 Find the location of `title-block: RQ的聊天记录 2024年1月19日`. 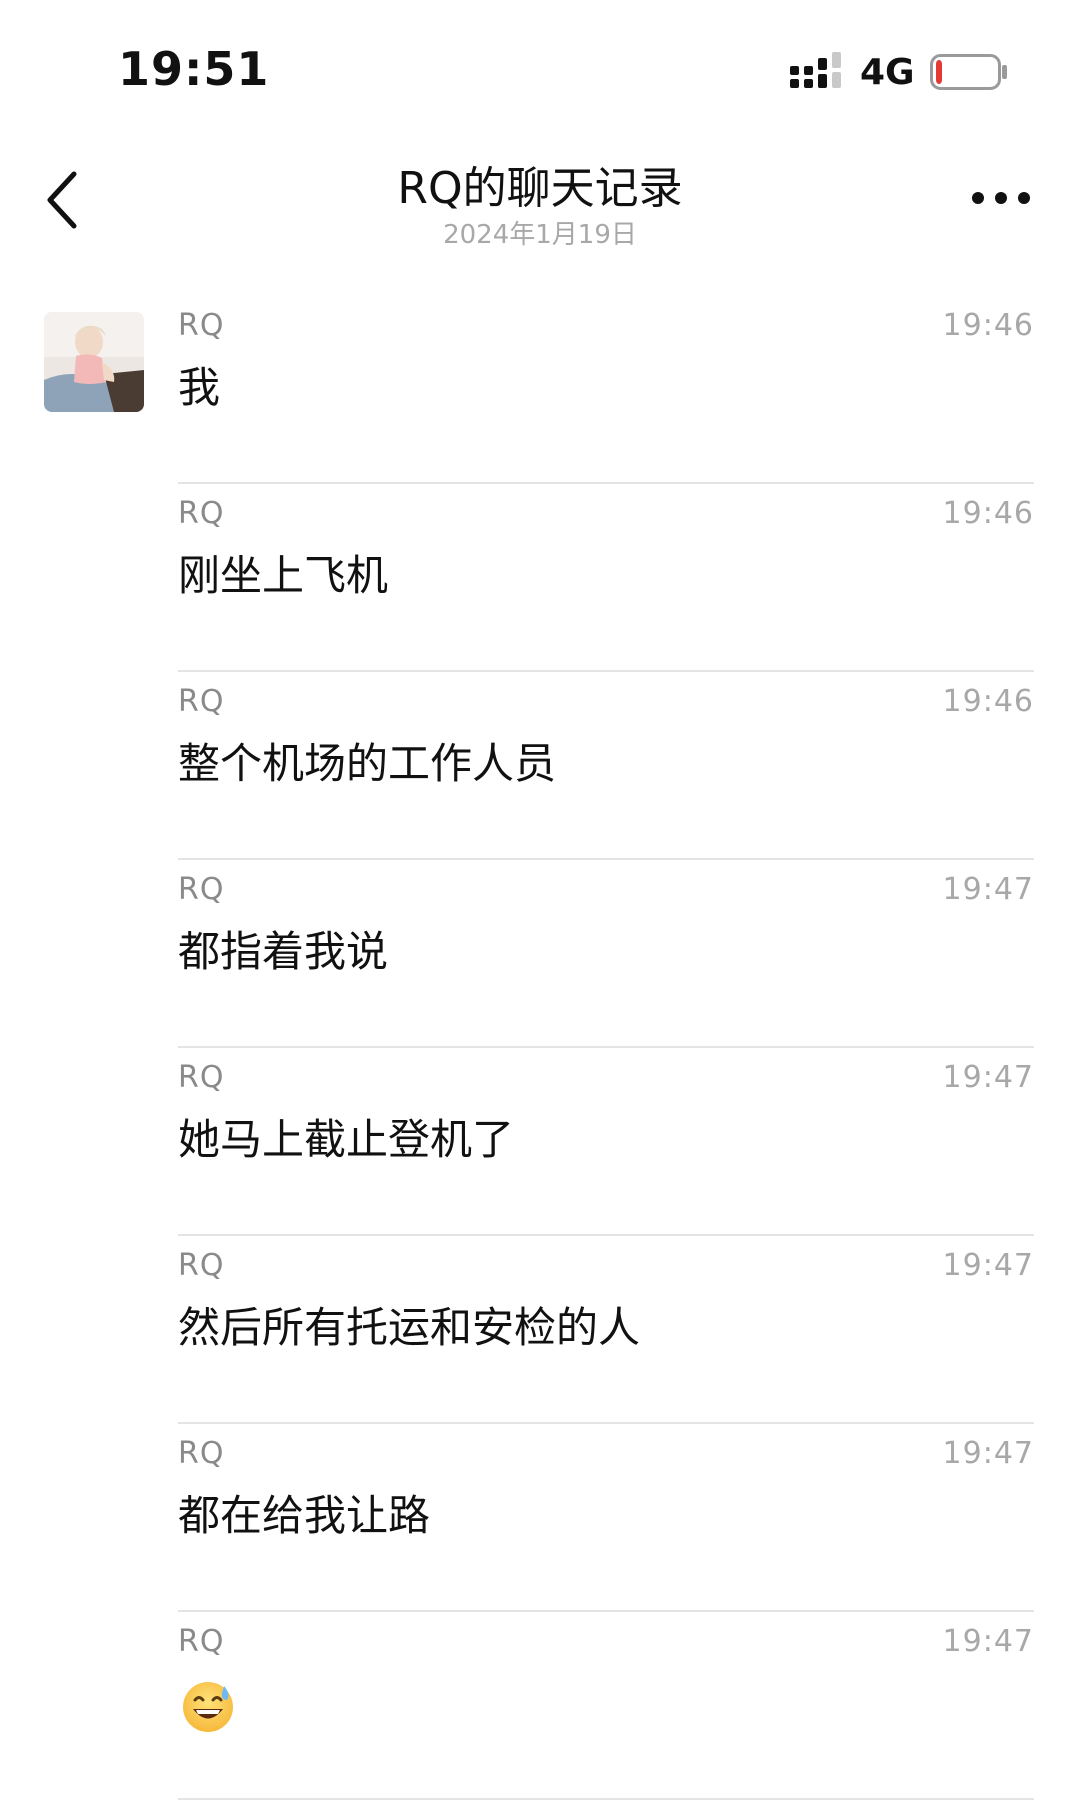

title-block: RQ的聊天记录 2024年1月19日 is located at coordinates (540, 207).